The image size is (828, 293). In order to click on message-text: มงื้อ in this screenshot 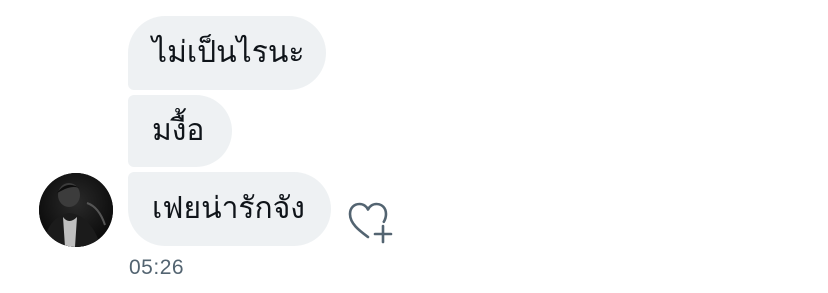, I will do `click(178, 130)`.